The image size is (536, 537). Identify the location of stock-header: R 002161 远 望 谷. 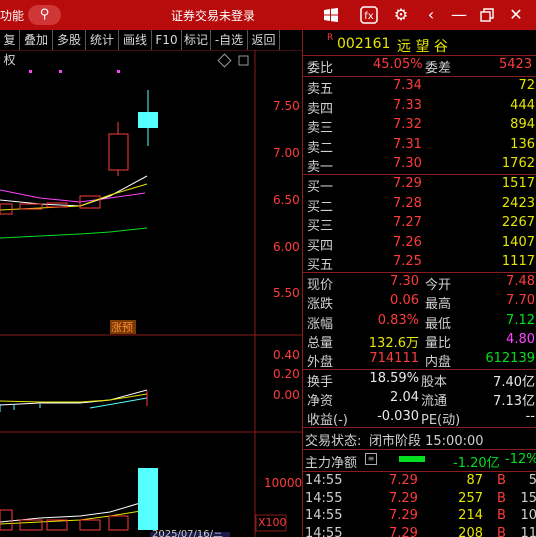
(419, 44).